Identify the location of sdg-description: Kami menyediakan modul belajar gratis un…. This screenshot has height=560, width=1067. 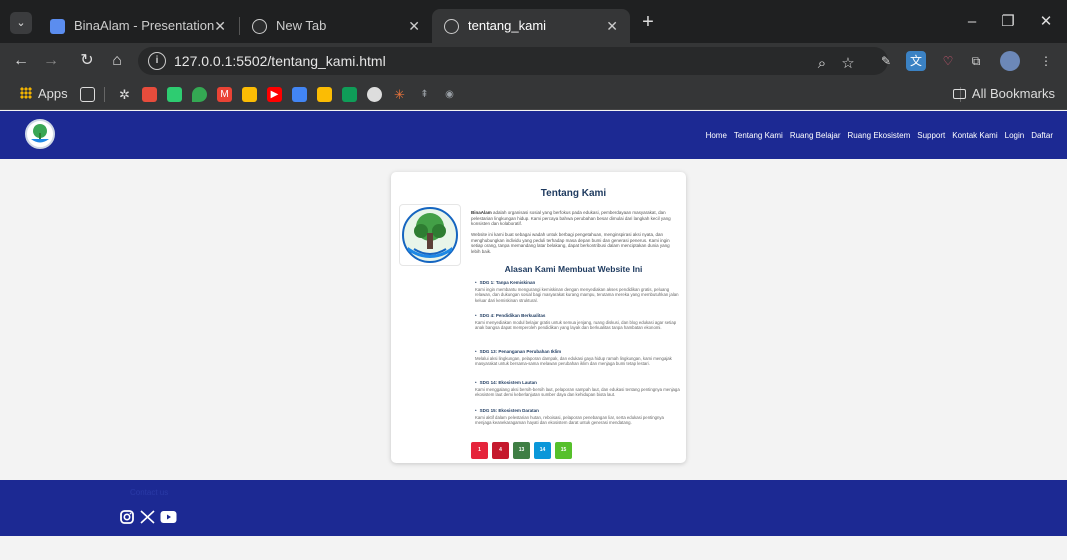
(576, 325).